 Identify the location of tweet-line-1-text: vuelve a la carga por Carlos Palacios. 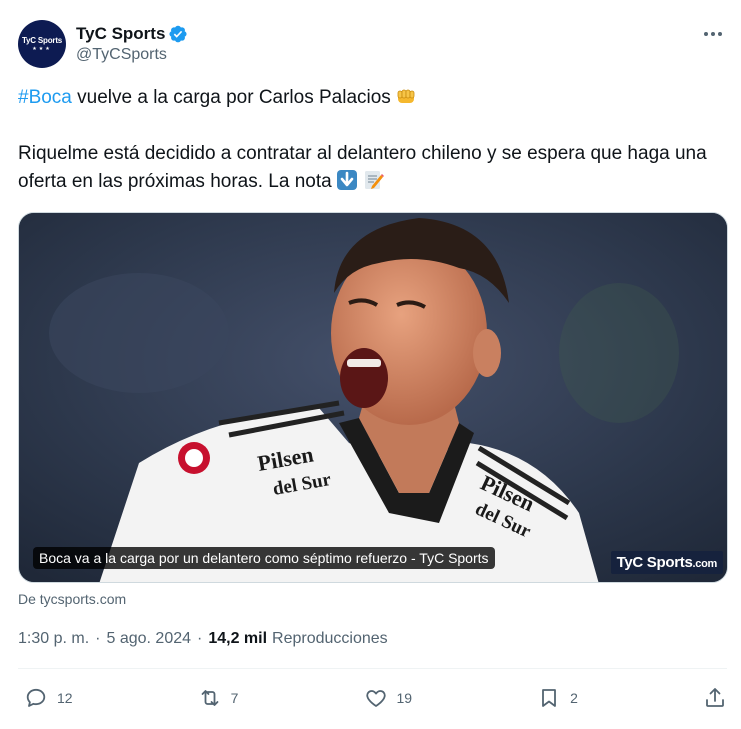
(231, 97).